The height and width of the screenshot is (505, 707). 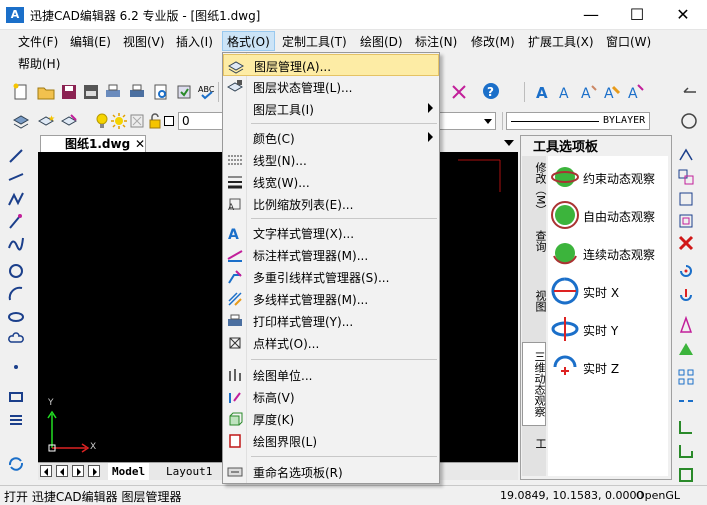 I want to click on palette-item-free-orbit: 自由动态观察, so click(x=608, y=216).